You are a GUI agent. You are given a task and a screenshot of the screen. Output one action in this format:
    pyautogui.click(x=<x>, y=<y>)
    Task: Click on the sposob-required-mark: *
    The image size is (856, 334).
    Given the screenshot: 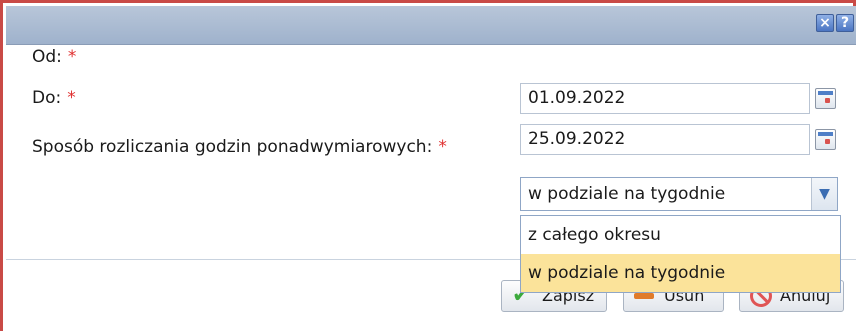 What is the action you would take?
    pyautogui.click(x=442, y=147)
    